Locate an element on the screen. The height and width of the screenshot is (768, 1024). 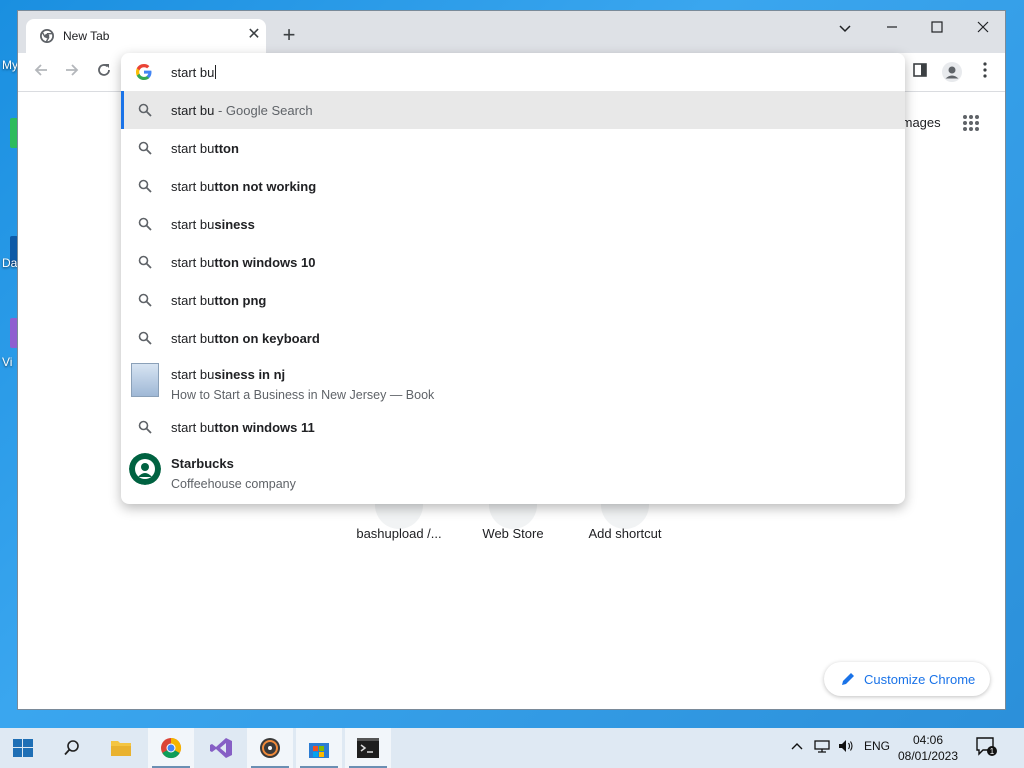
pencil-icon is located at coordinates (848, 679).